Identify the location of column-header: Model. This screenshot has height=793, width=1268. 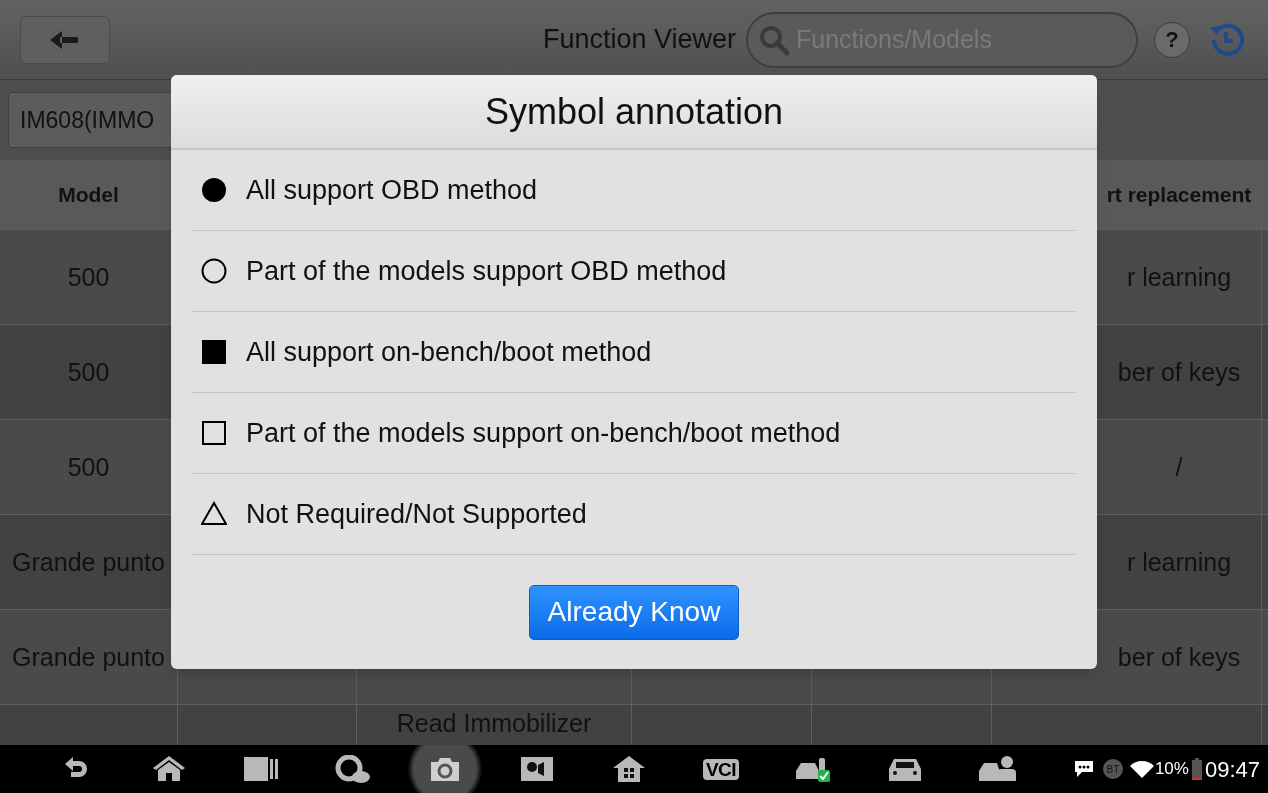
(88, 194).